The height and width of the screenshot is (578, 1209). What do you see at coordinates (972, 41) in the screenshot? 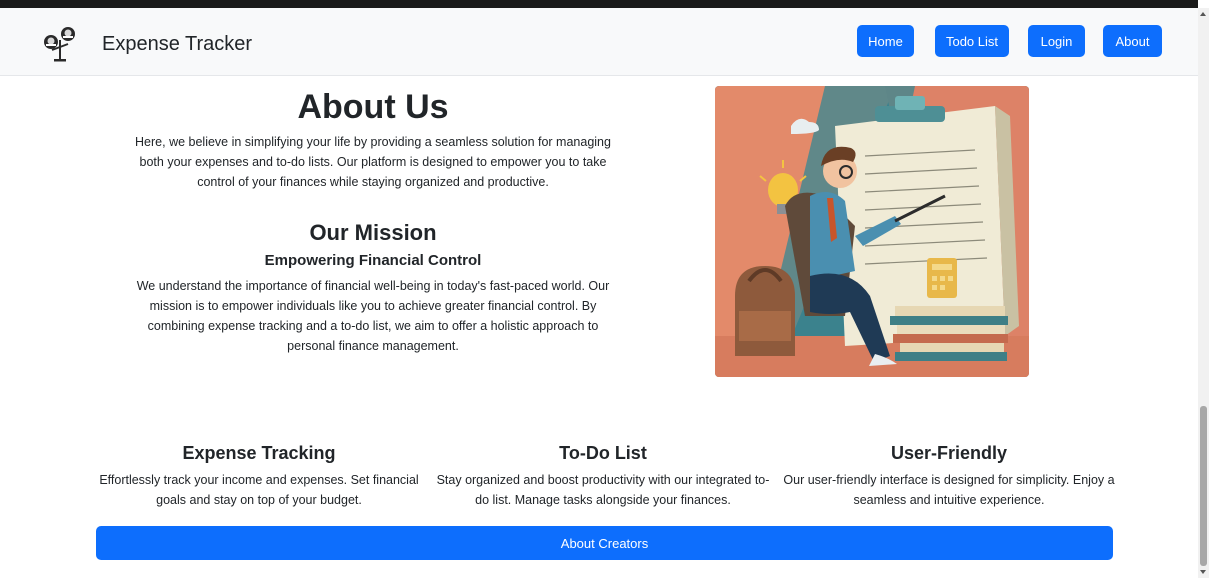
I see `todo-list-button: Todo List` at bounding box center [972, 41].